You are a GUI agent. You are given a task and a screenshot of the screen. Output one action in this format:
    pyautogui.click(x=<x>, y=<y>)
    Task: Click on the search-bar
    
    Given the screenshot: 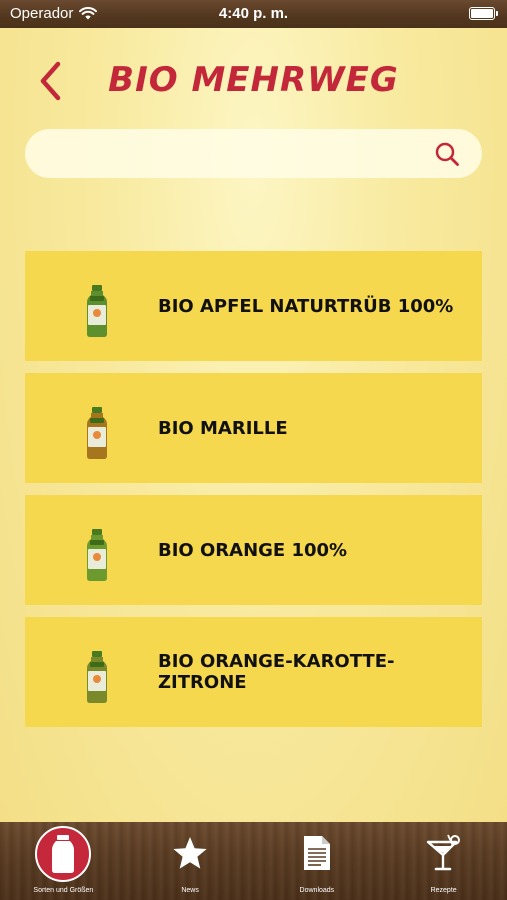 What is the action you would take?
    pyautogui.click(x=253, y=153)
    